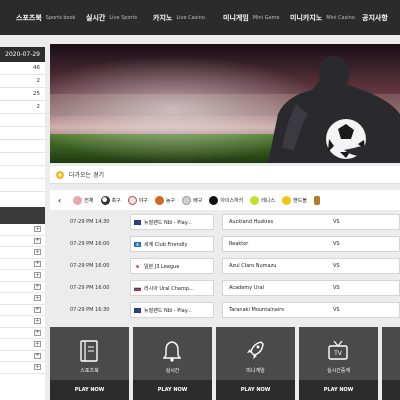  I want to click on tab-label: 아이스하키, so click(232, 200).